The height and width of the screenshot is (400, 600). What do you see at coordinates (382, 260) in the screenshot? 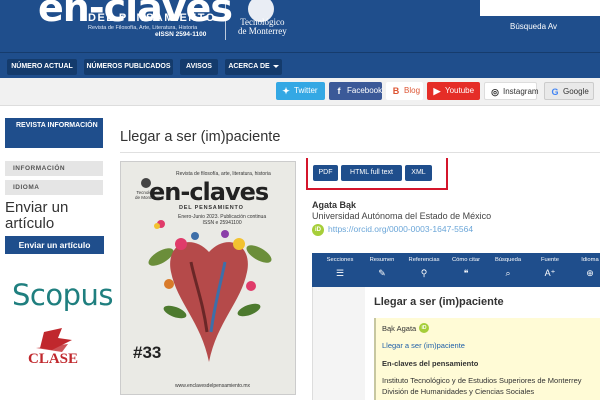
I see `tool-abstract-label: Resumen` at bounding box center [382, 260].